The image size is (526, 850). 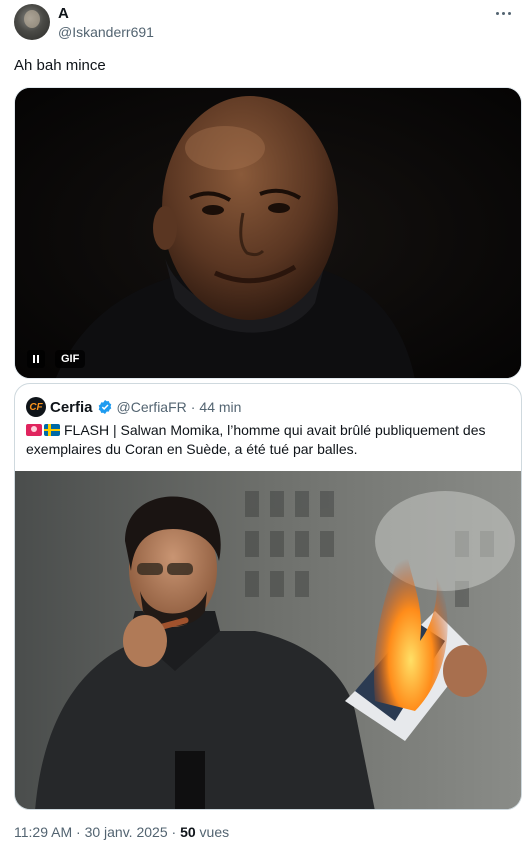 I want to click on quote-display-name: Cerfia, so click(x=71, y=407).